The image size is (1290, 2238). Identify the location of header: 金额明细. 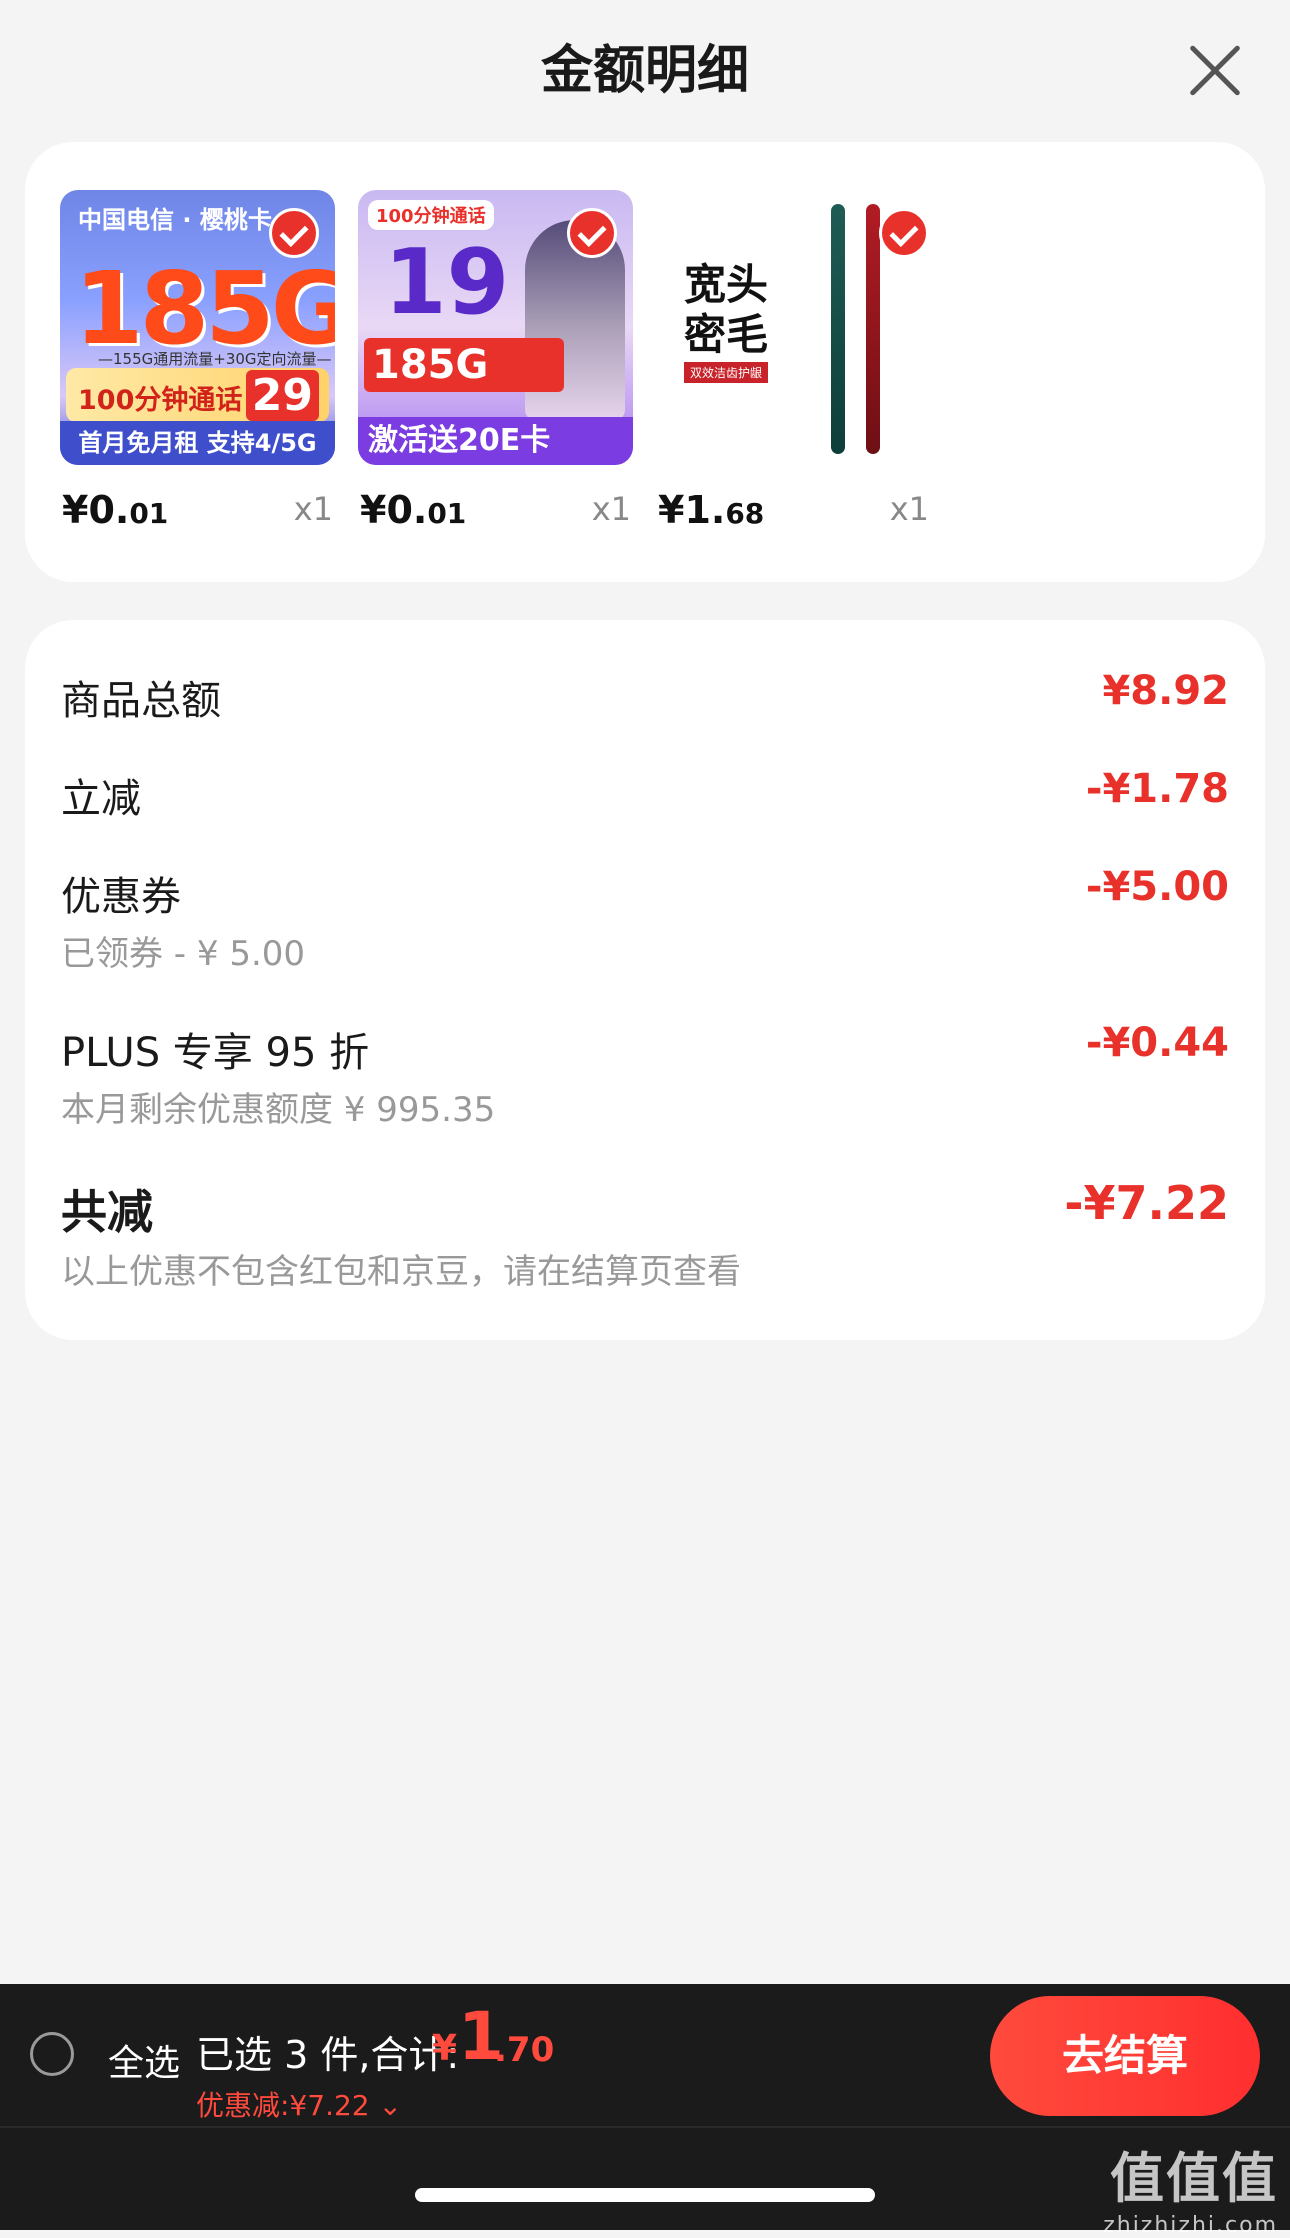
(645, 65).